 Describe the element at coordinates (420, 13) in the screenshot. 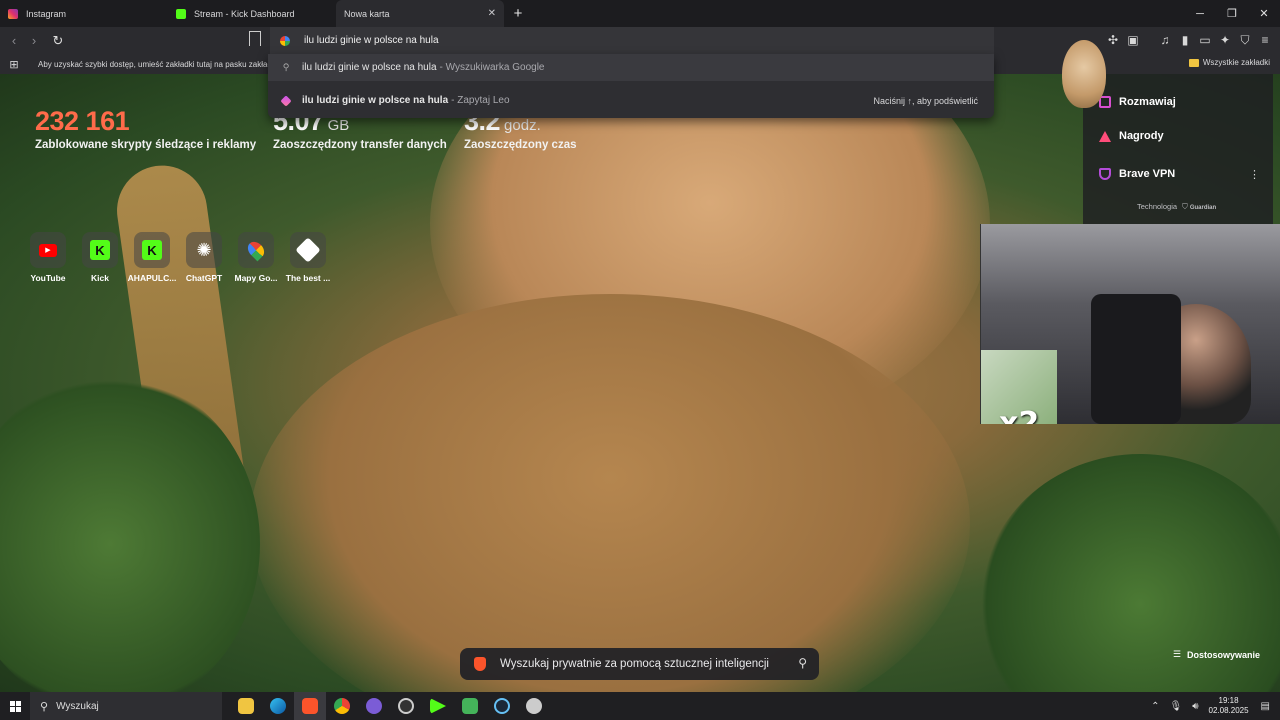

I see `tab-new-tab: Nowa karta ✕` at that location.